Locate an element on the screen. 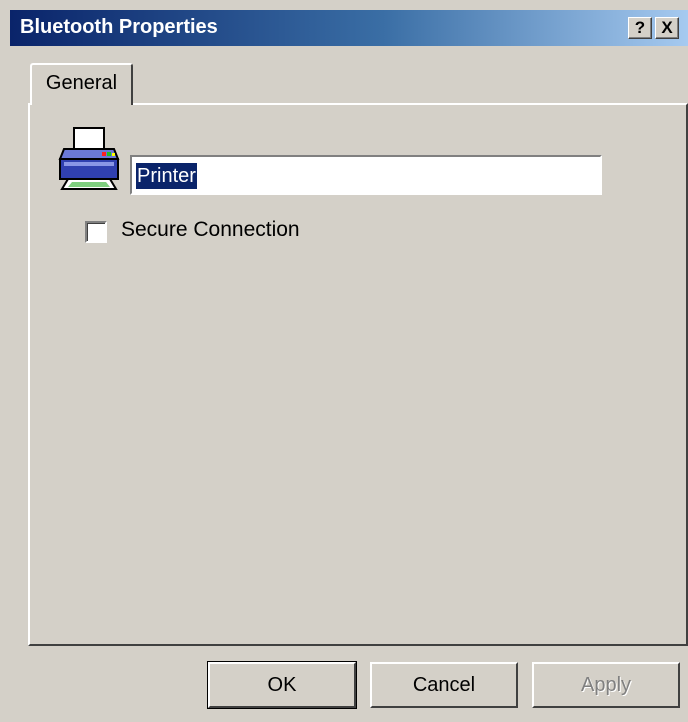 The width and height of the screenshot is (688, 722). title-bar: Bluetooth Properties ? X is located at coordinates (349, 28).